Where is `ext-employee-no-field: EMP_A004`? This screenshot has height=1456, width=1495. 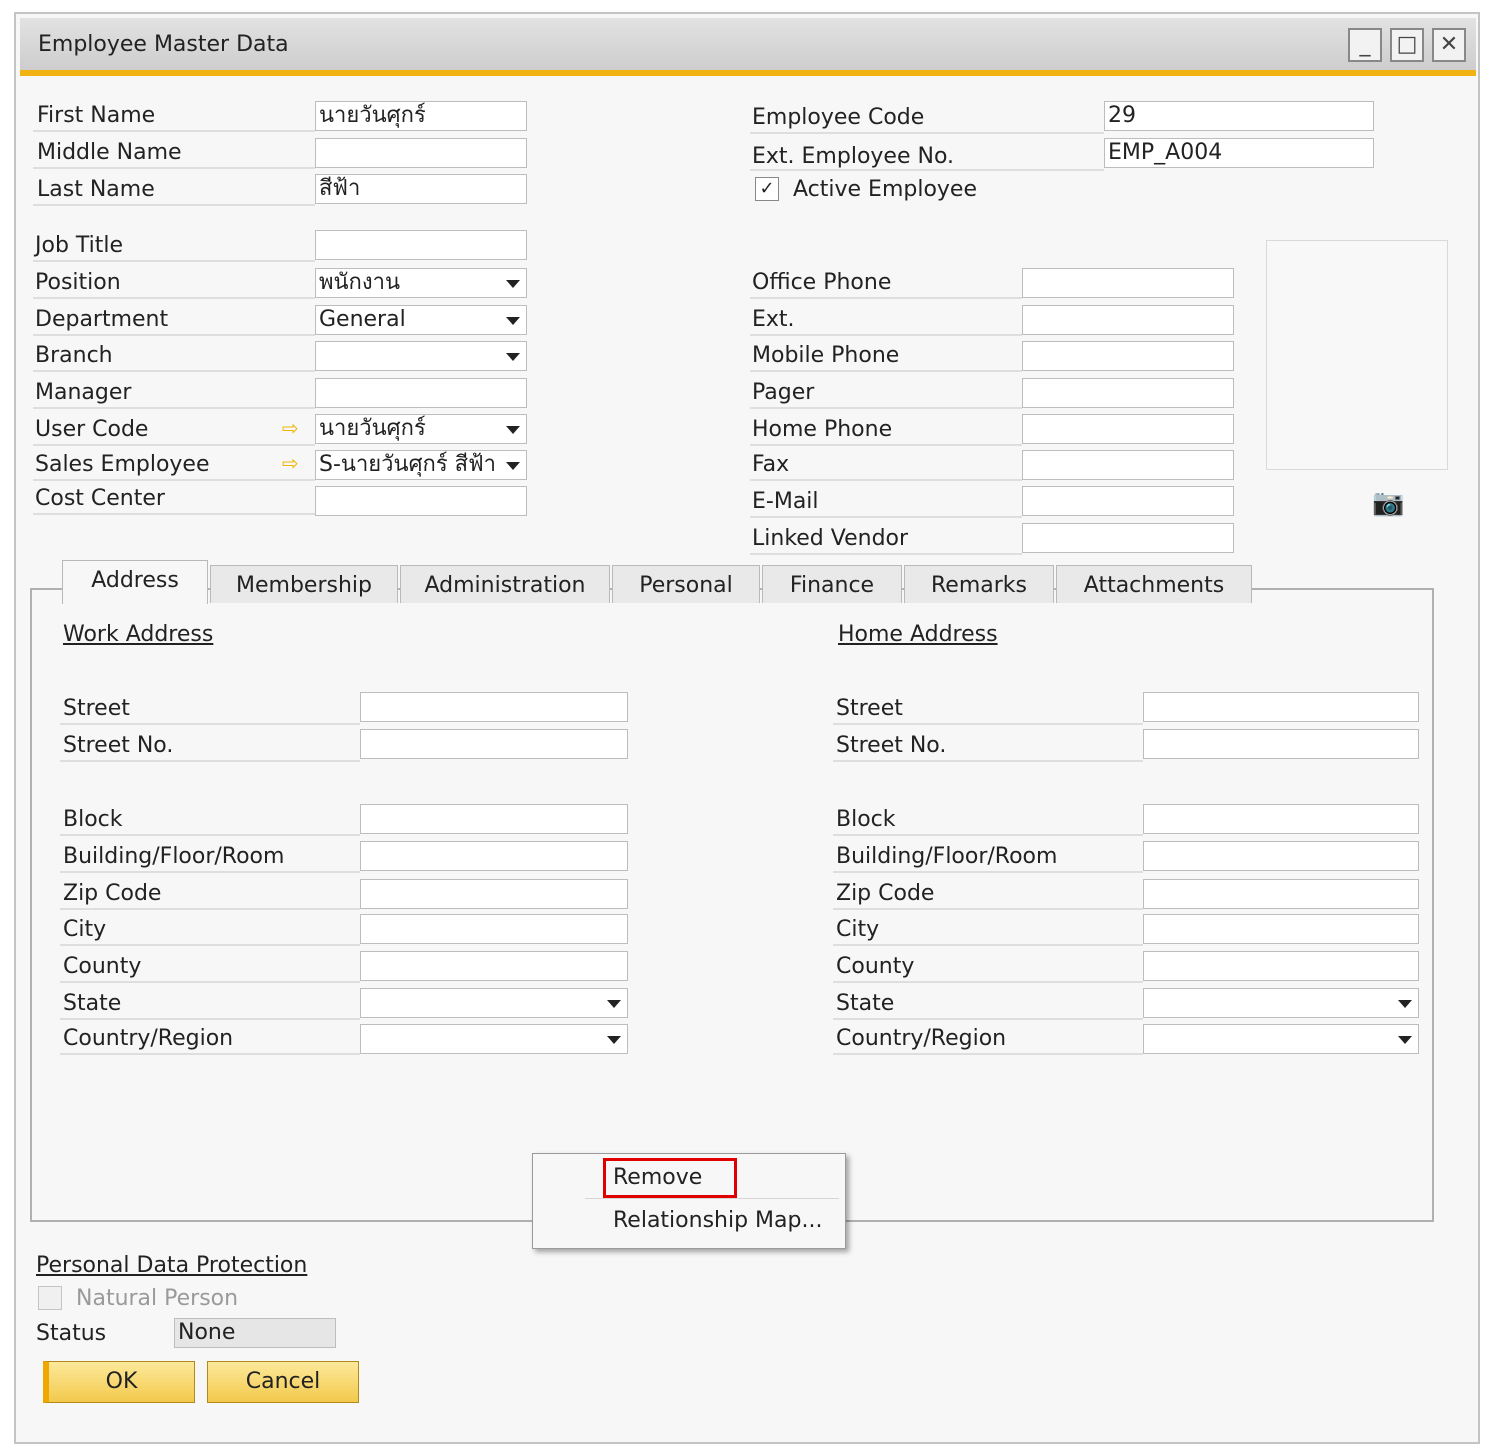
ext-employee-no-field: EMP_A004 is located at coordinates (1239, 153).